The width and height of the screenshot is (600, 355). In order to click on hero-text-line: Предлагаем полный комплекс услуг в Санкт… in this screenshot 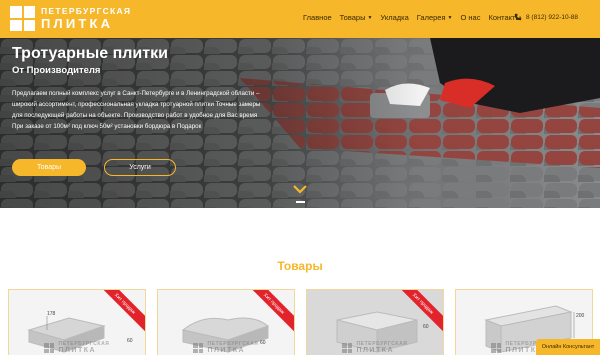, I will do `click(136, 93)`.